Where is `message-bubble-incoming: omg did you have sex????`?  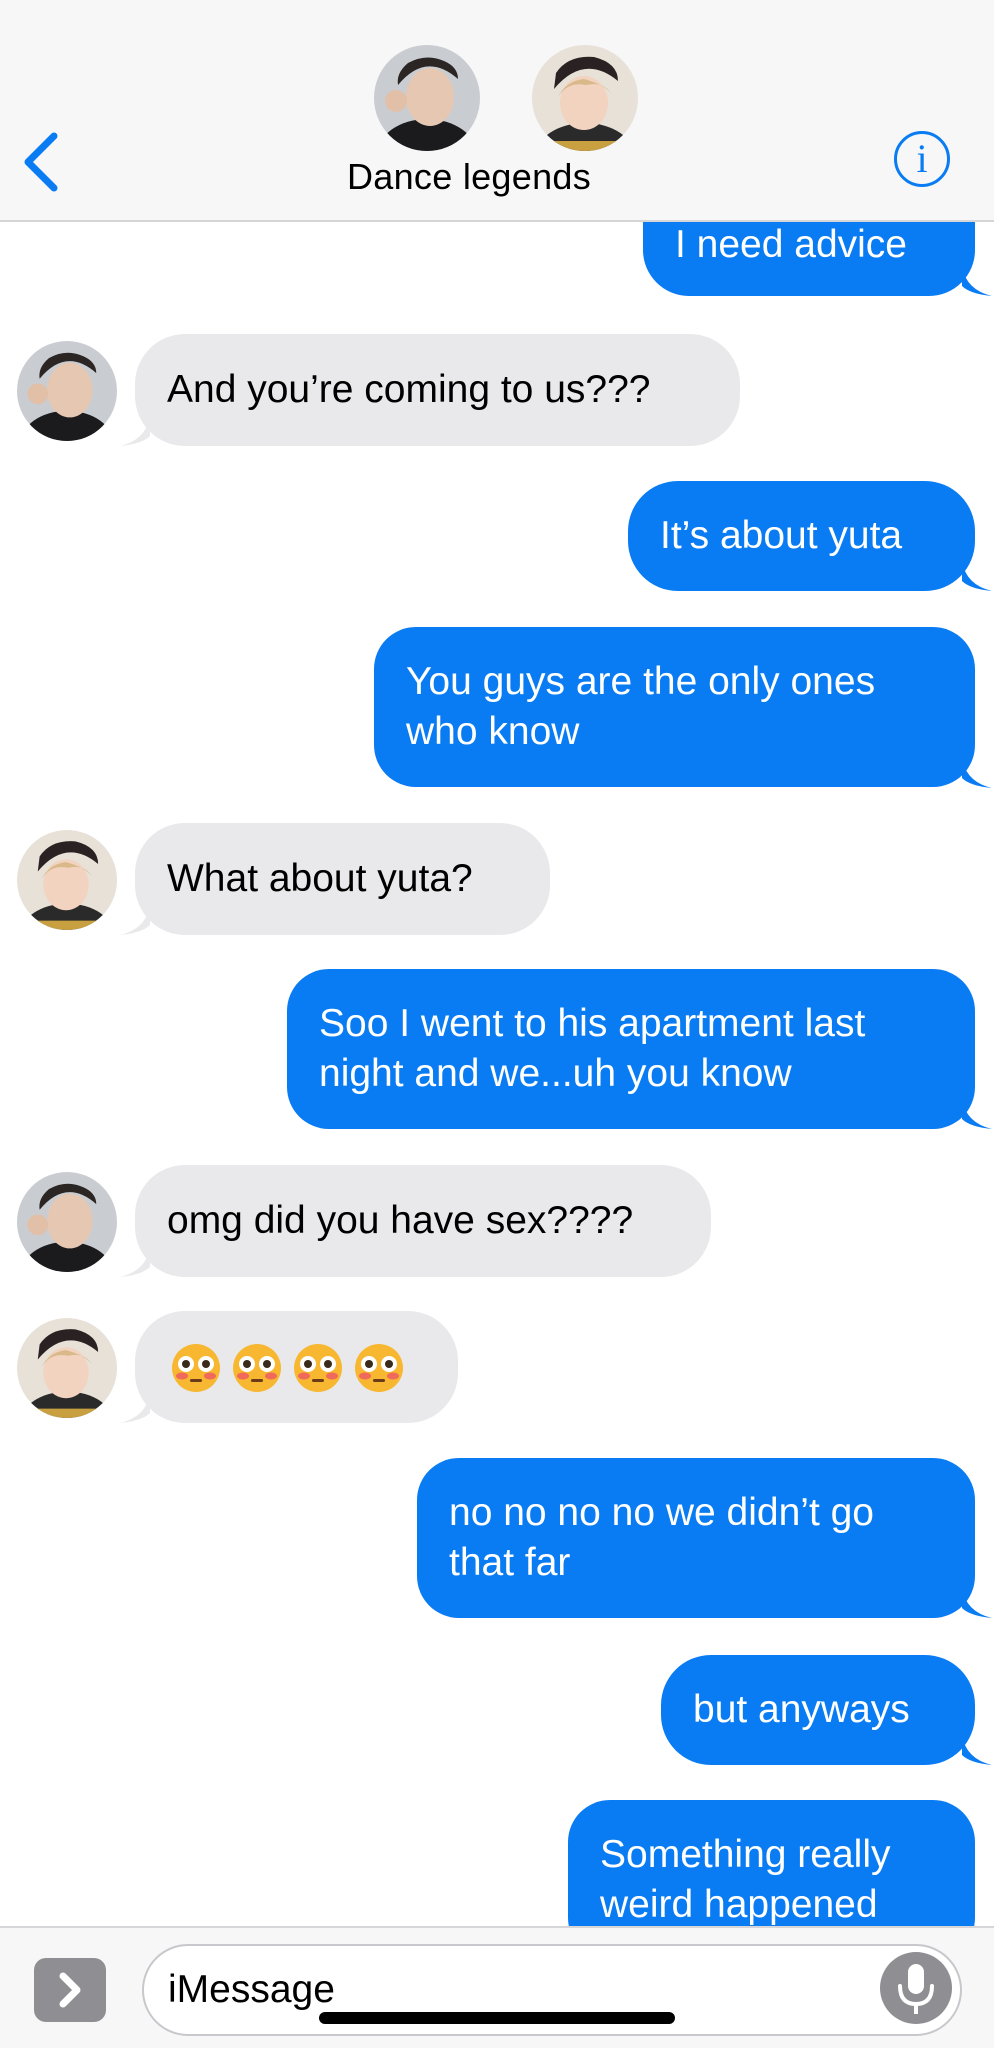 message-bubble-incoming: omg did you have sex???? is located at coordinates (423, 1221).